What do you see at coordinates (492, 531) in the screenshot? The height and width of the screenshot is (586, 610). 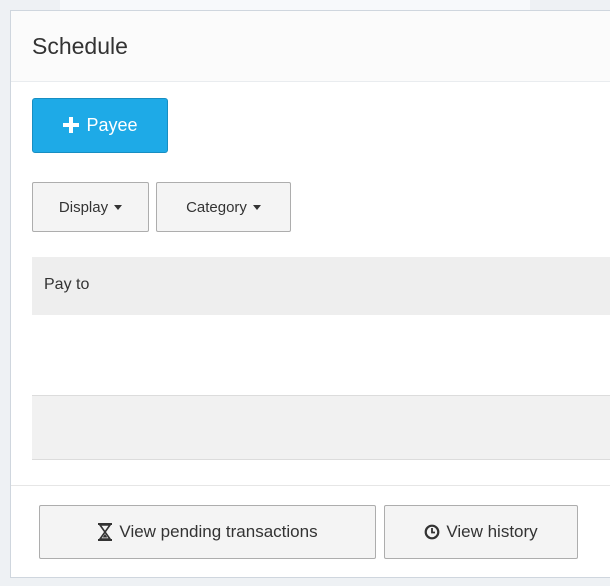 I see `view-history-label: View history` at bounding box center [492, 531].